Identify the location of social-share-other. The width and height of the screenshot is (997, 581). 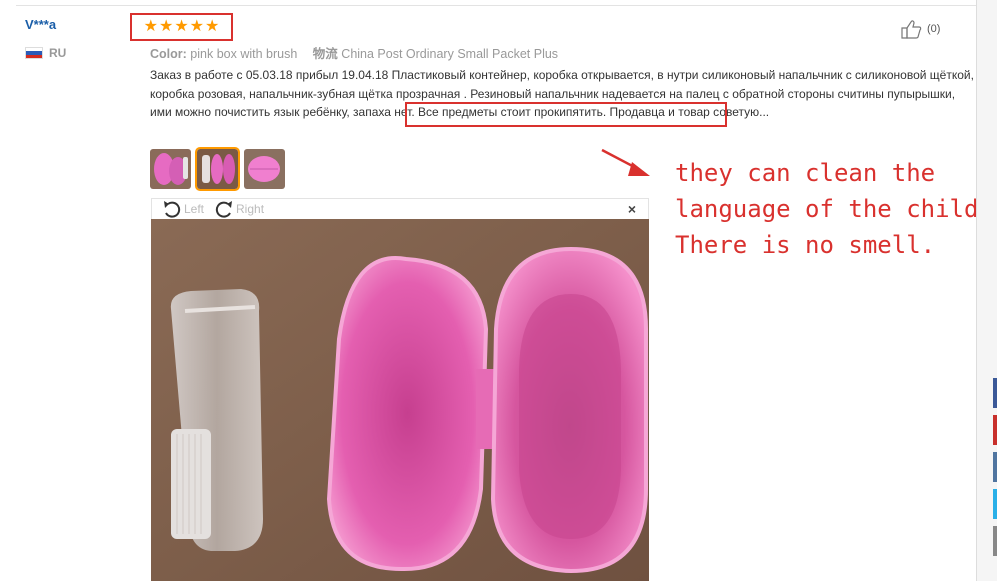
(995, 541).